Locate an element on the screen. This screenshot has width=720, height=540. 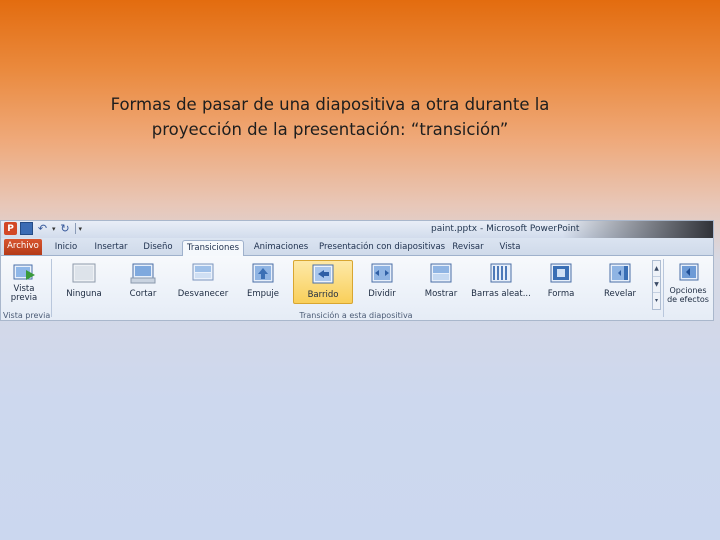
ribbon-transitions: Vista previa Vista previa Ninguna Cortar is located at coordinates (357, 288).